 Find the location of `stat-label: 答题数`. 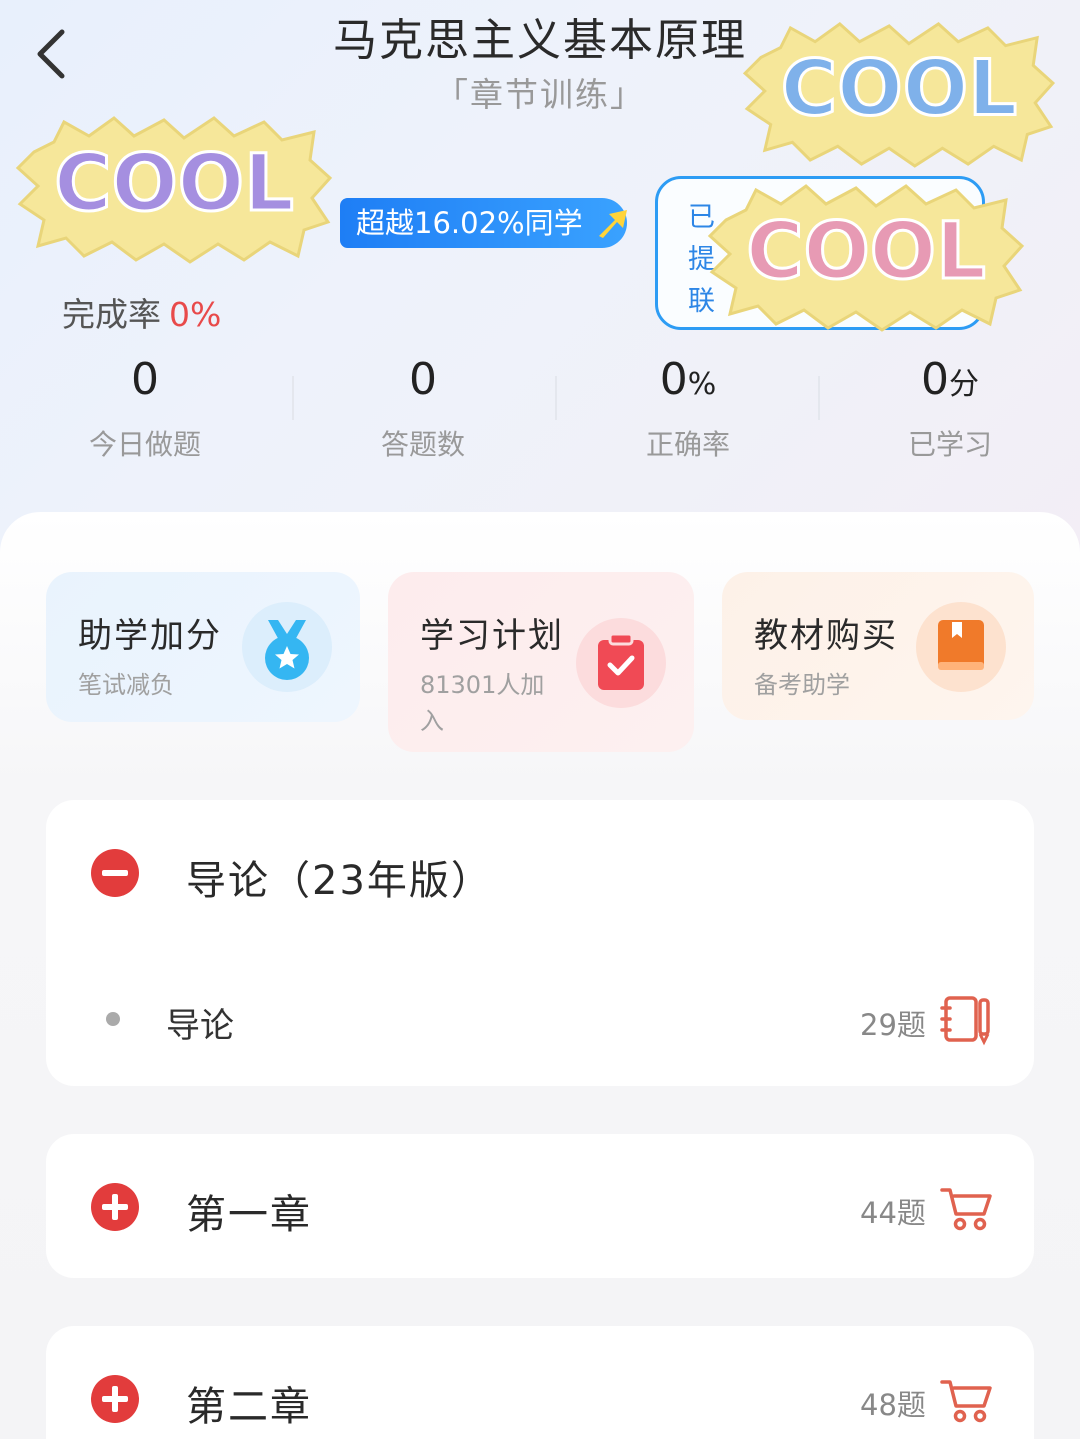

stat-label: 答题数 is located at coordinates (422, 444).